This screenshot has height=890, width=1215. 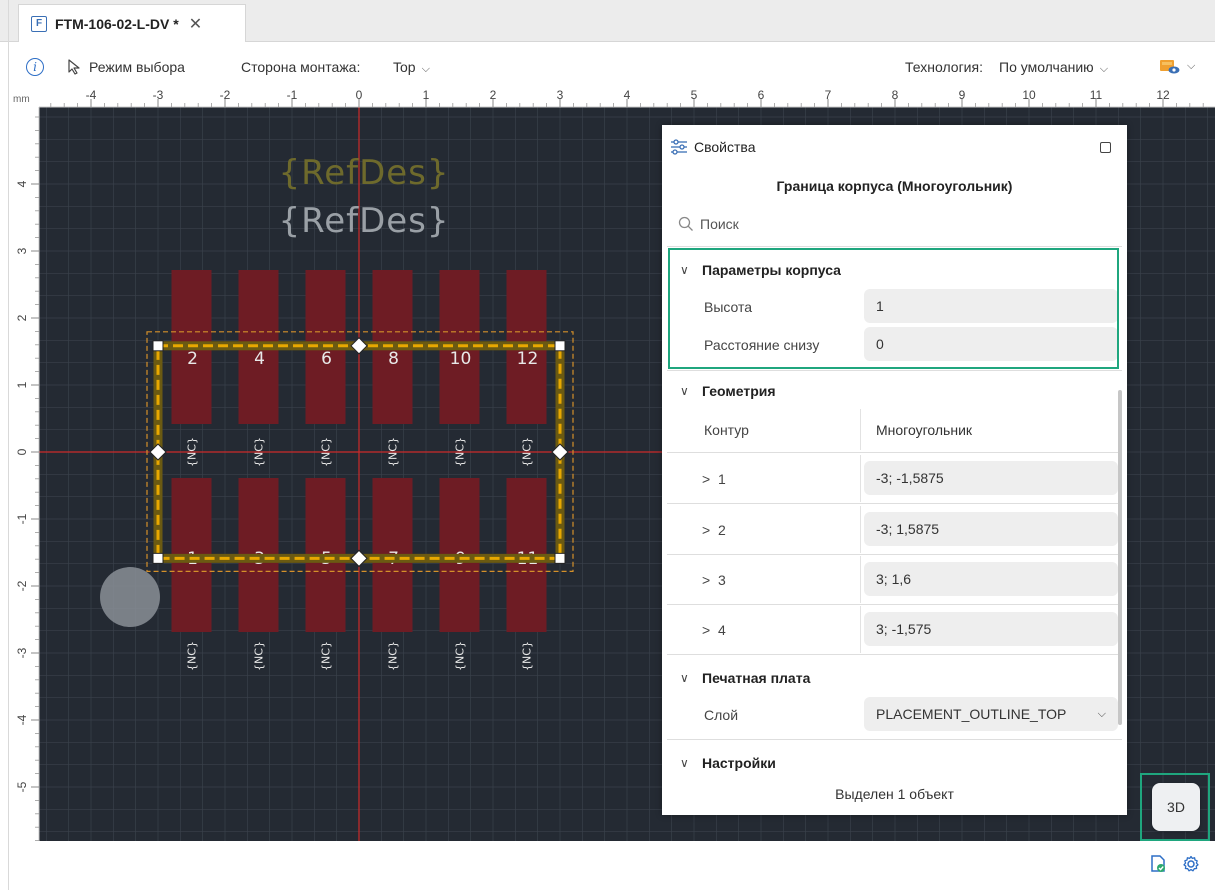 I want to click on ruler-y-label: -2, so click(x=22, y=585).